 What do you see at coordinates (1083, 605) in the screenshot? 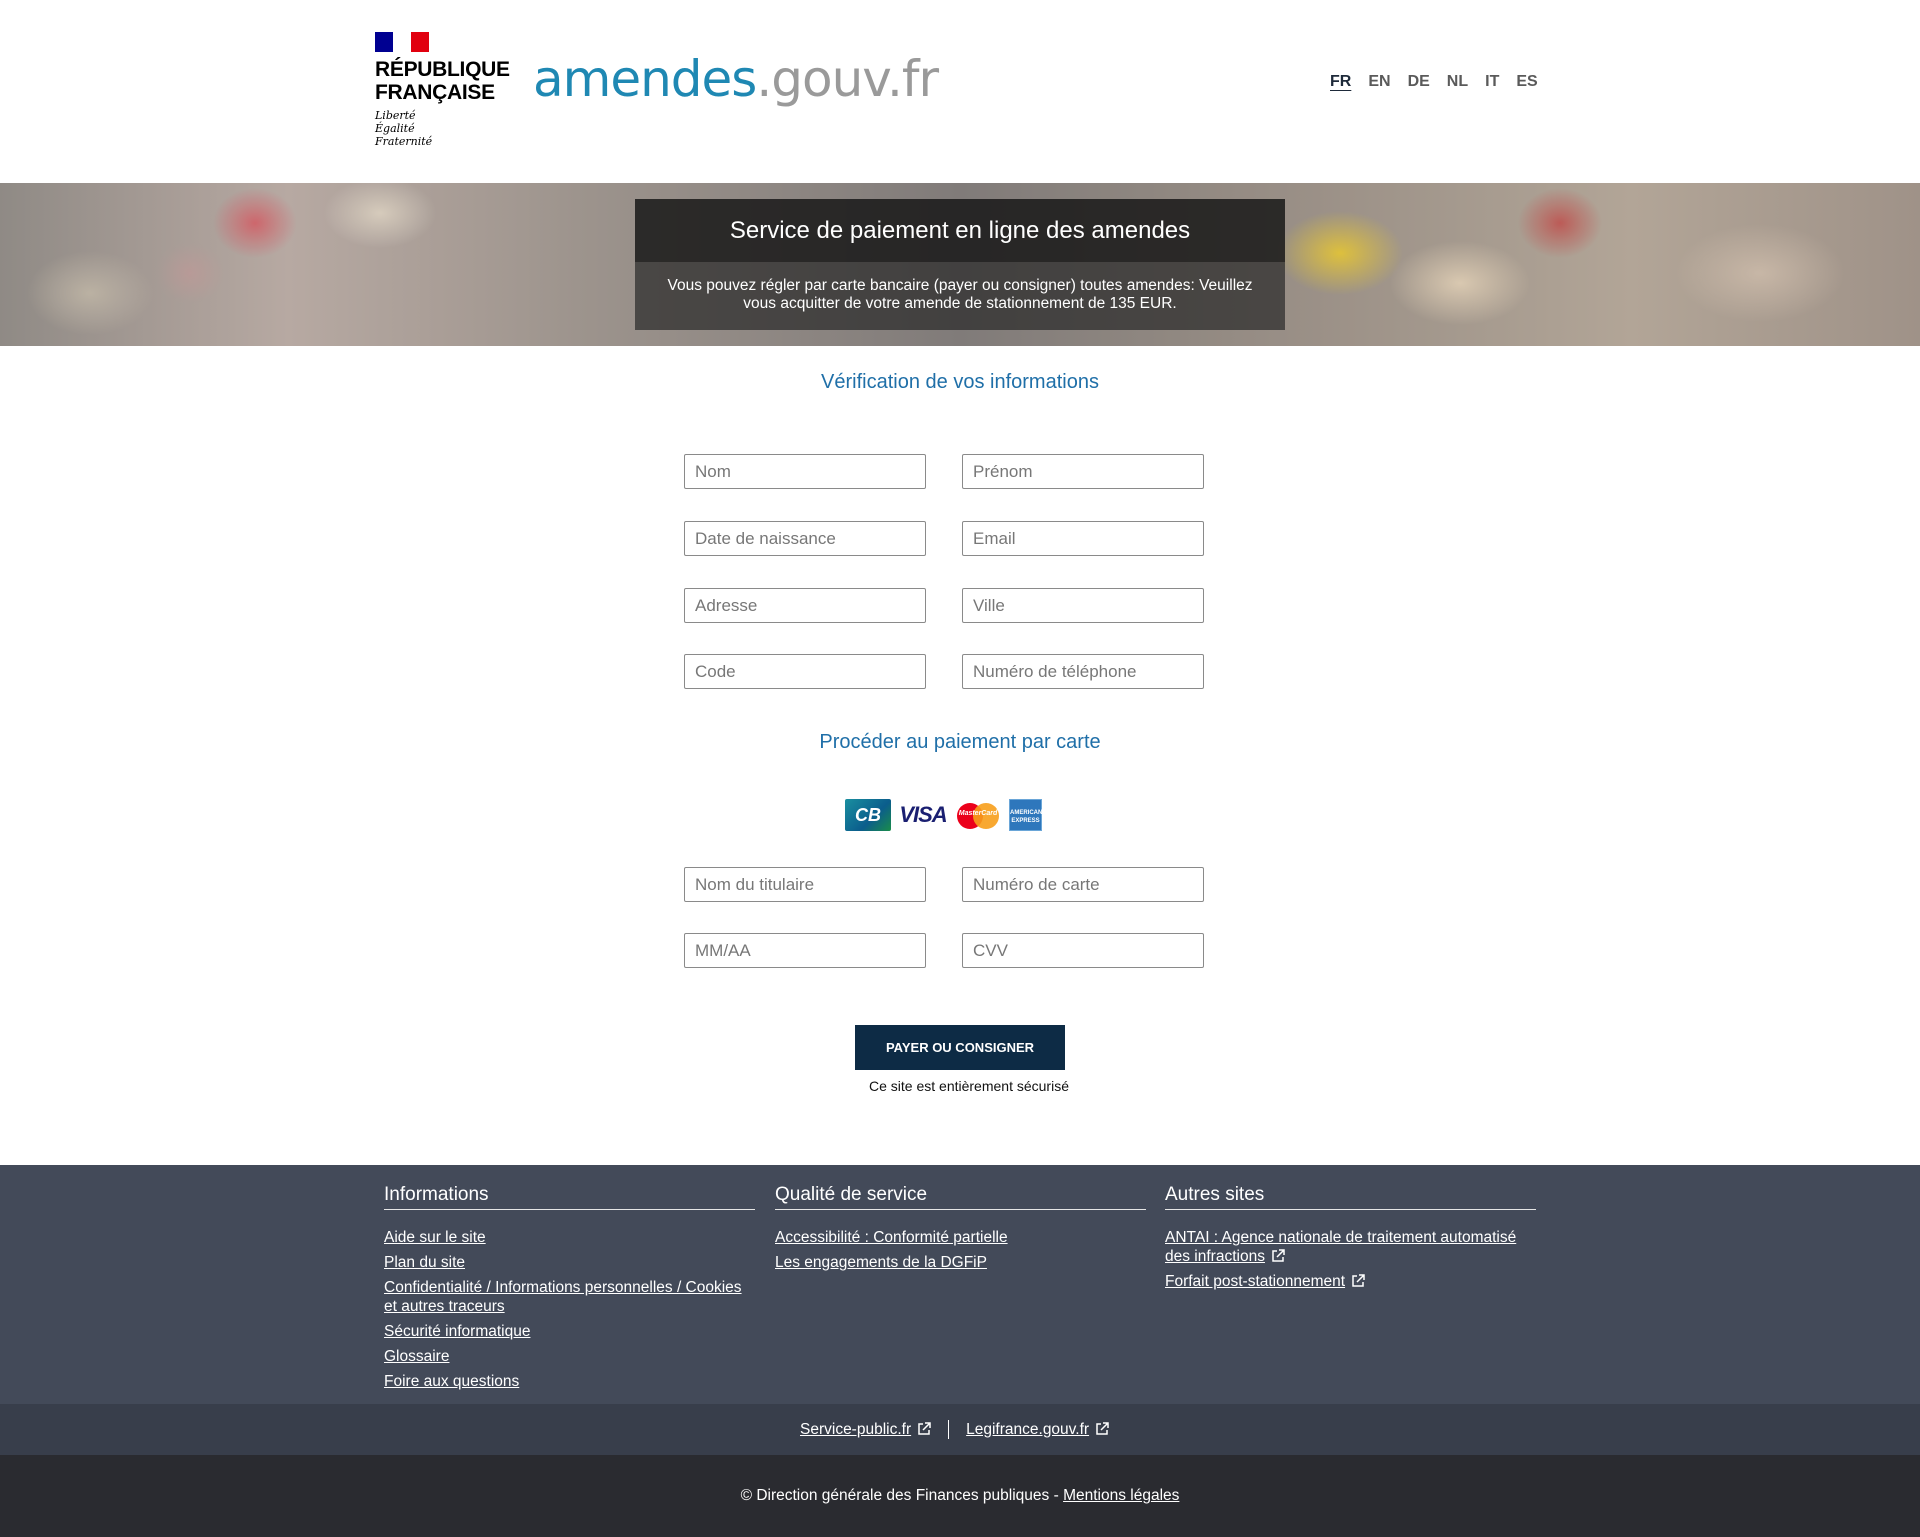
I see `ville-input` at bounding box center [1083, 605].